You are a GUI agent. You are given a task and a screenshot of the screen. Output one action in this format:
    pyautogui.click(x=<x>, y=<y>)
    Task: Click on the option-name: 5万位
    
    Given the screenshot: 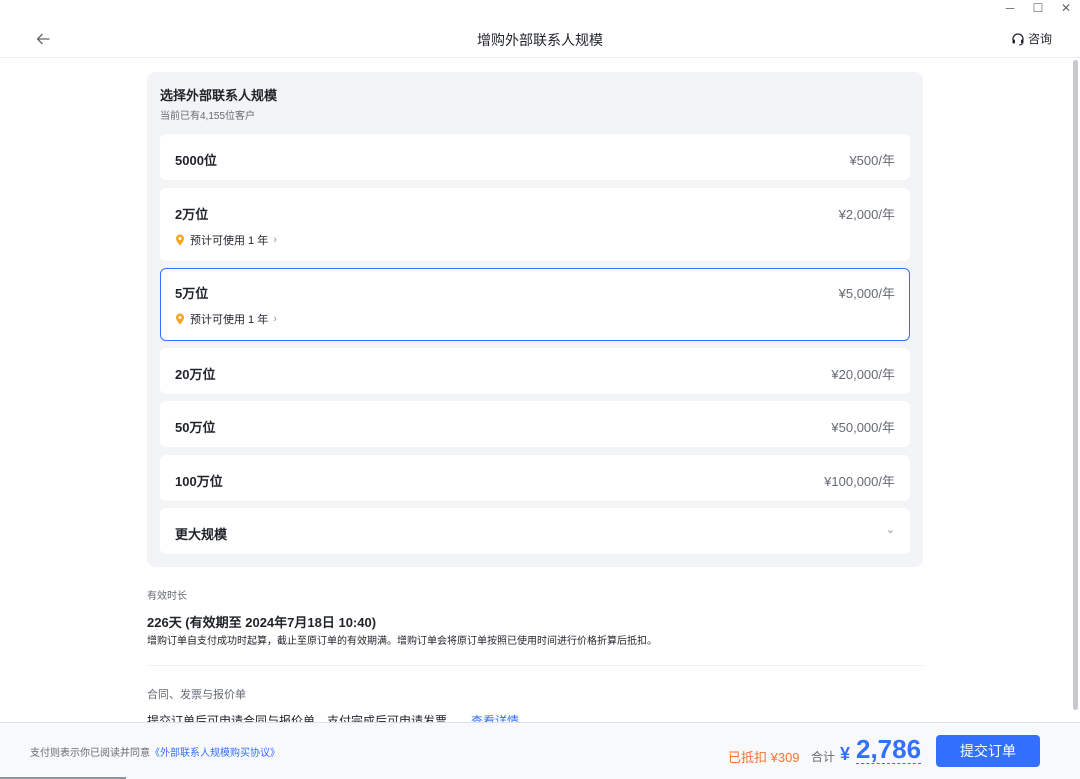 What is the action you would take?
    pyautogui.click(x=192, y=293)
    